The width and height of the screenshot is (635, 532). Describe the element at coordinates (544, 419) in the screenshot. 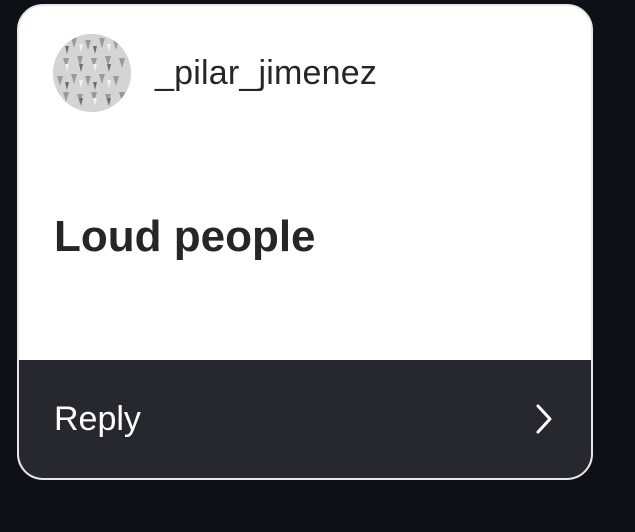

I see `chevron-right-icon` at that location.